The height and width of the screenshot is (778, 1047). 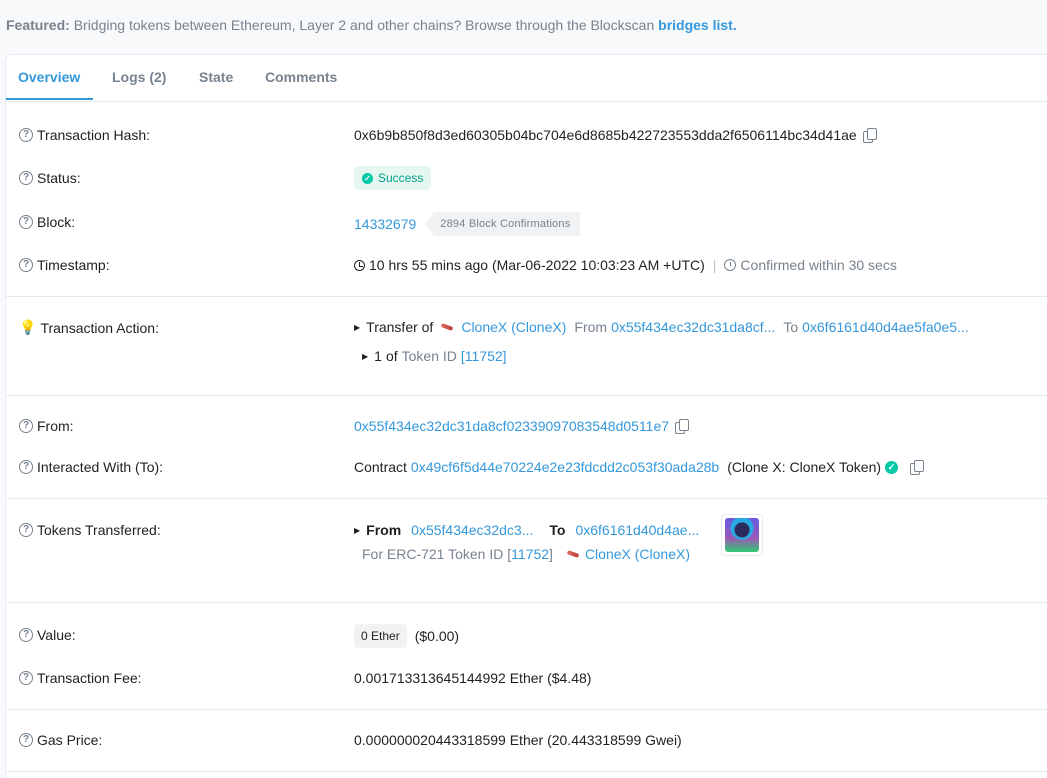 What do you see at coordinates (139, 77) in the screenshot?
I see `tab-logs: Logs (2)` at bounding box center [139, 77].